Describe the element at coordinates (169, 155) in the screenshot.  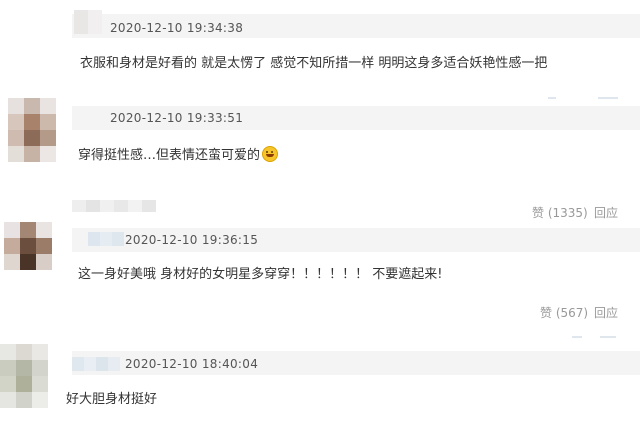
I see `comment-text-content: 穿得挺性感…但表情还蛮可爱的` at that location.